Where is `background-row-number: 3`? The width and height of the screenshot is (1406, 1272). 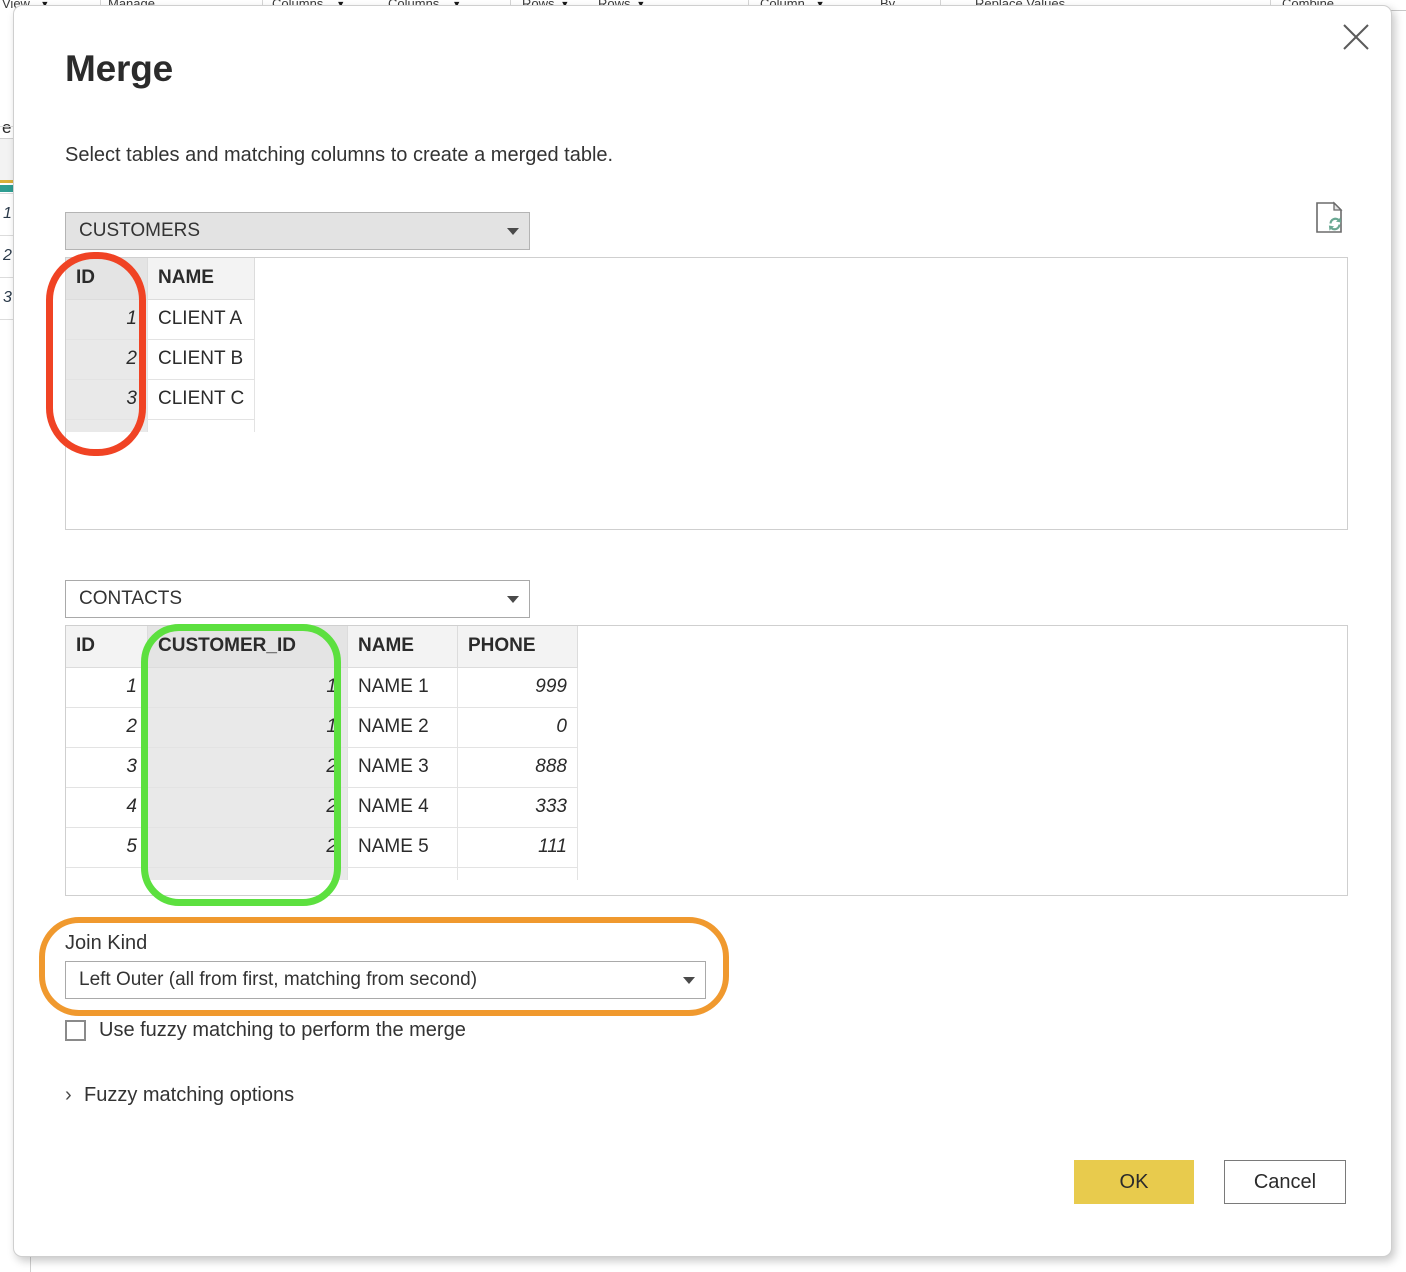
background-row-number: 3 is located at coordinates (7, 297).